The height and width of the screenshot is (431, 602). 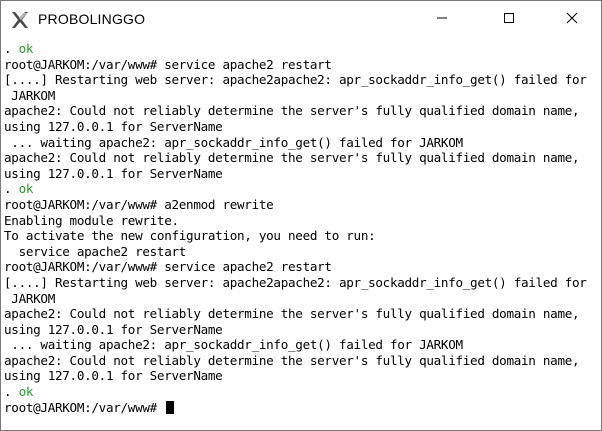 I want to click on line-text: root@JARKOM:/var/www# a2enmod rewrite, so click(x=139, y=204).